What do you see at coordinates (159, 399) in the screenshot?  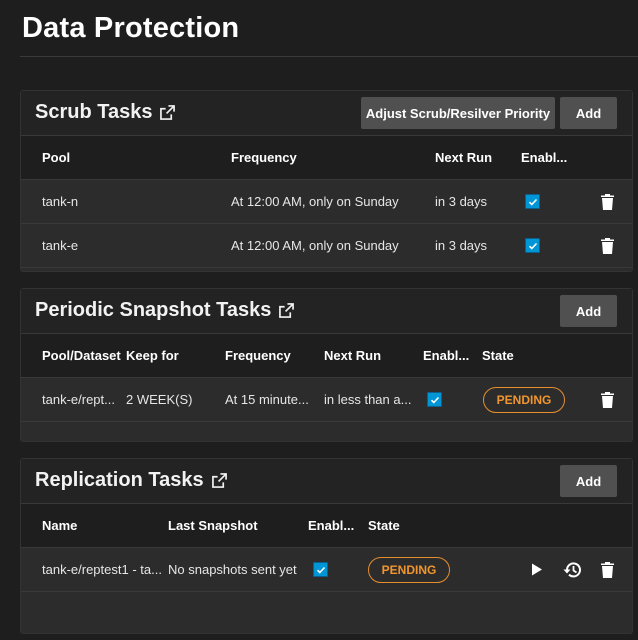 I see `keep-for-cell: 2 WEEK(S)` at bounding box center [159, 399].